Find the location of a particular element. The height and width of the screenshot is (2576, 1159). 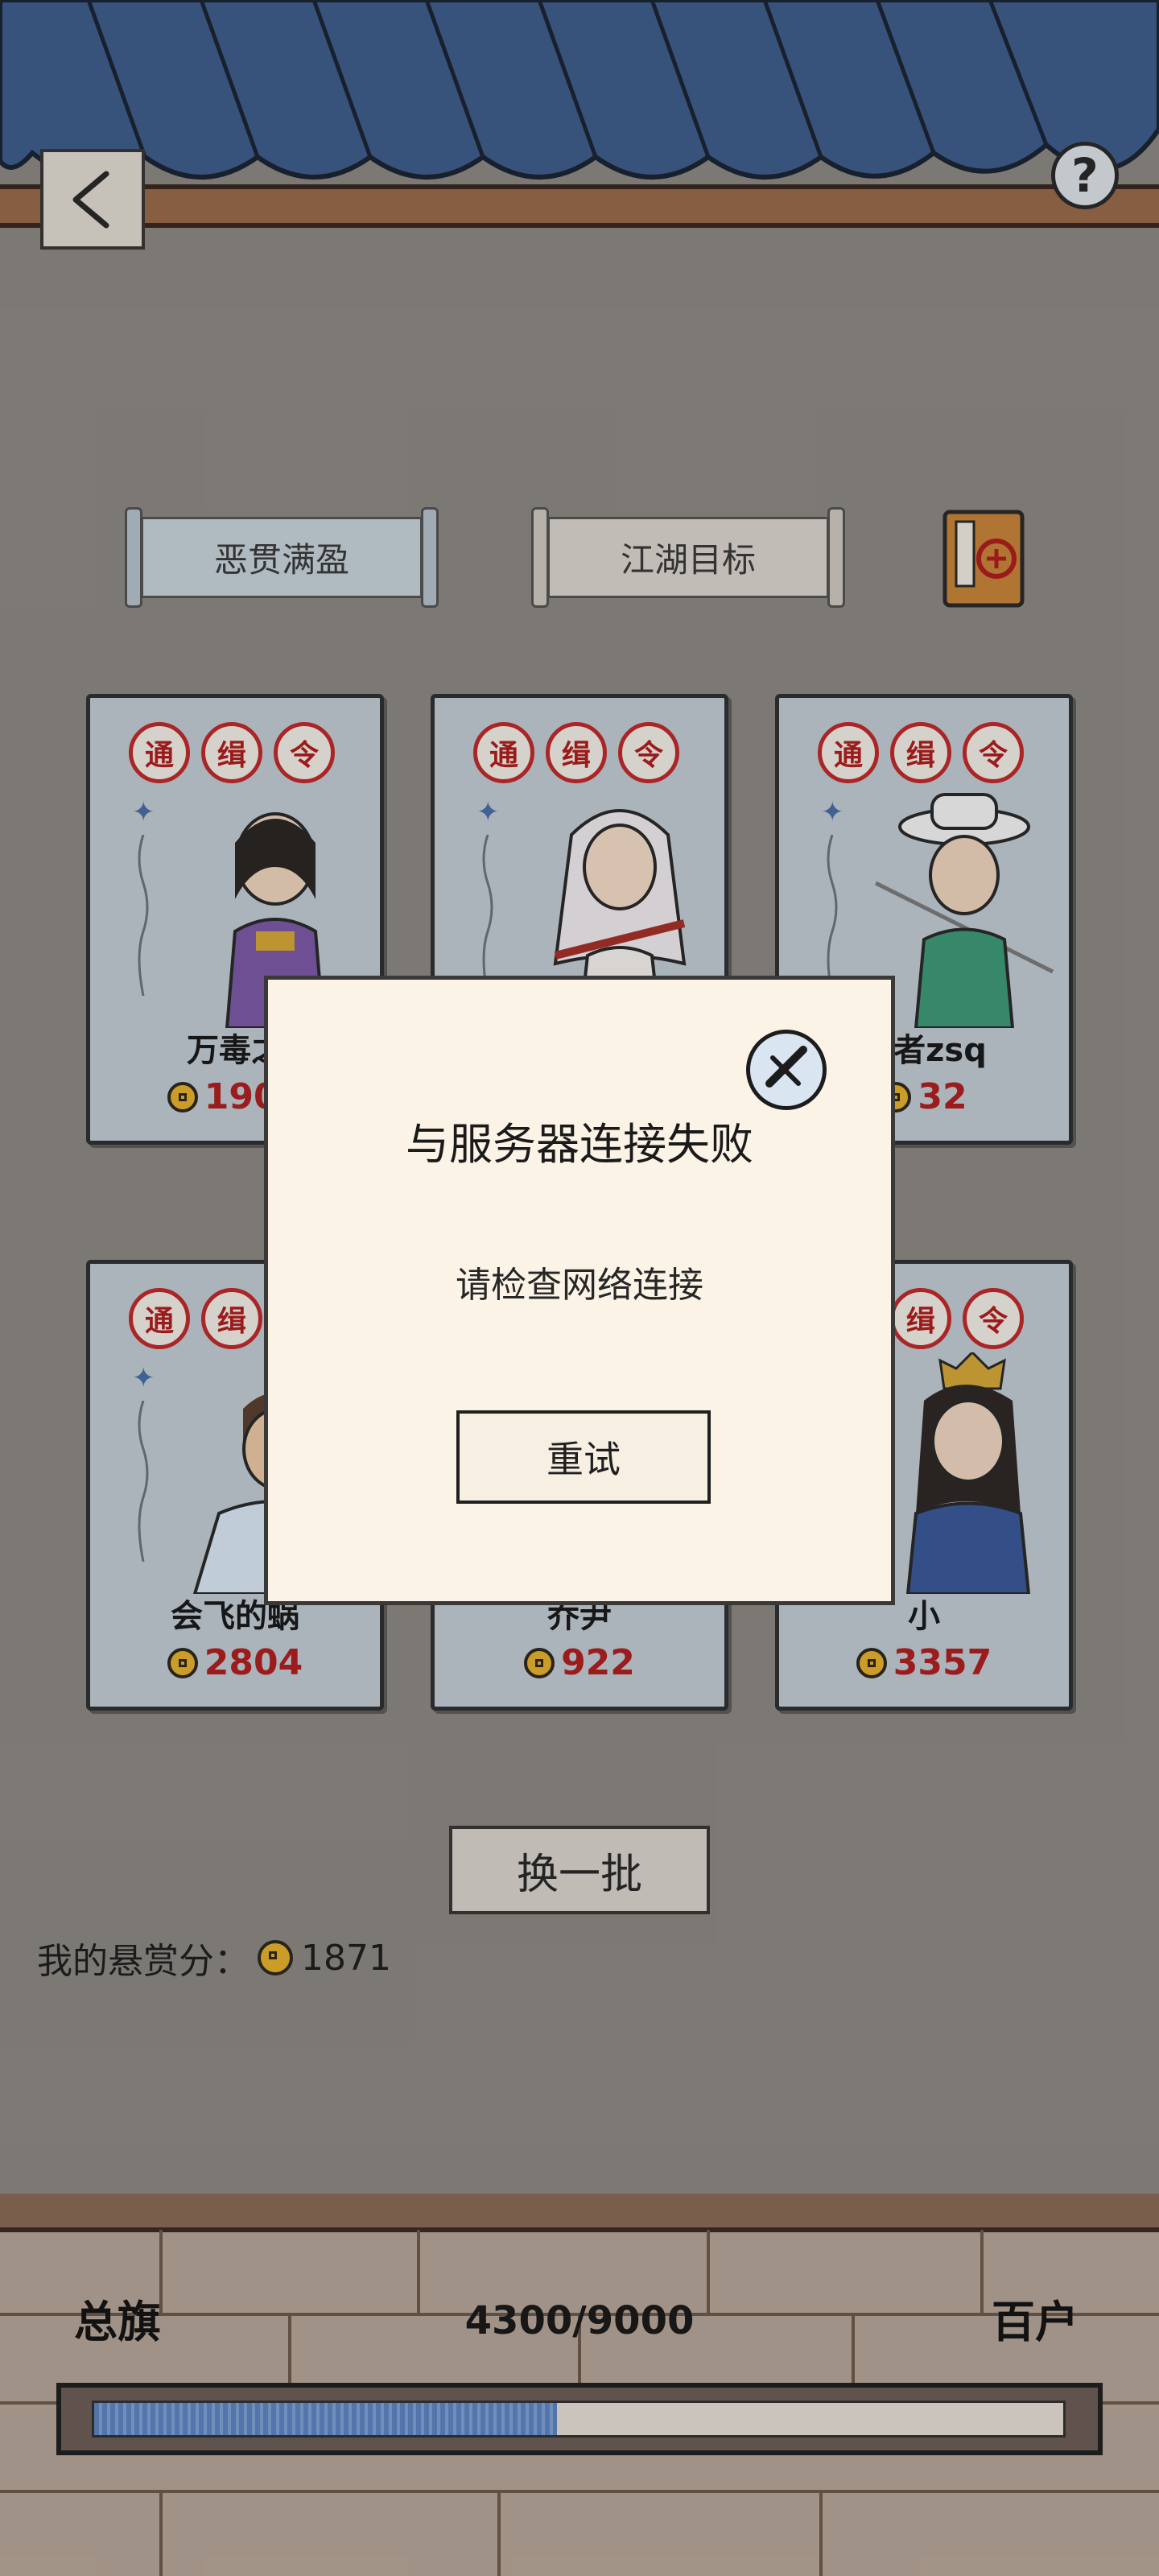

tab-label: 江湖目标 is located at coordinates (688, 560).